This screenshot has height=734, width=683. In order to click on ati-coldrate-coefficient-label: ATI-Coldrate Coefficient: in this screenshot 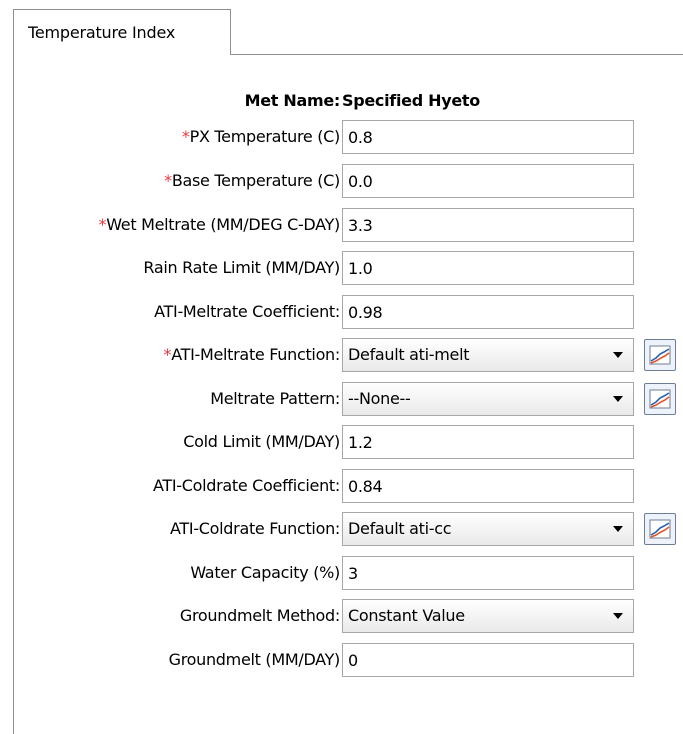, I will do `click(246, 485)`.